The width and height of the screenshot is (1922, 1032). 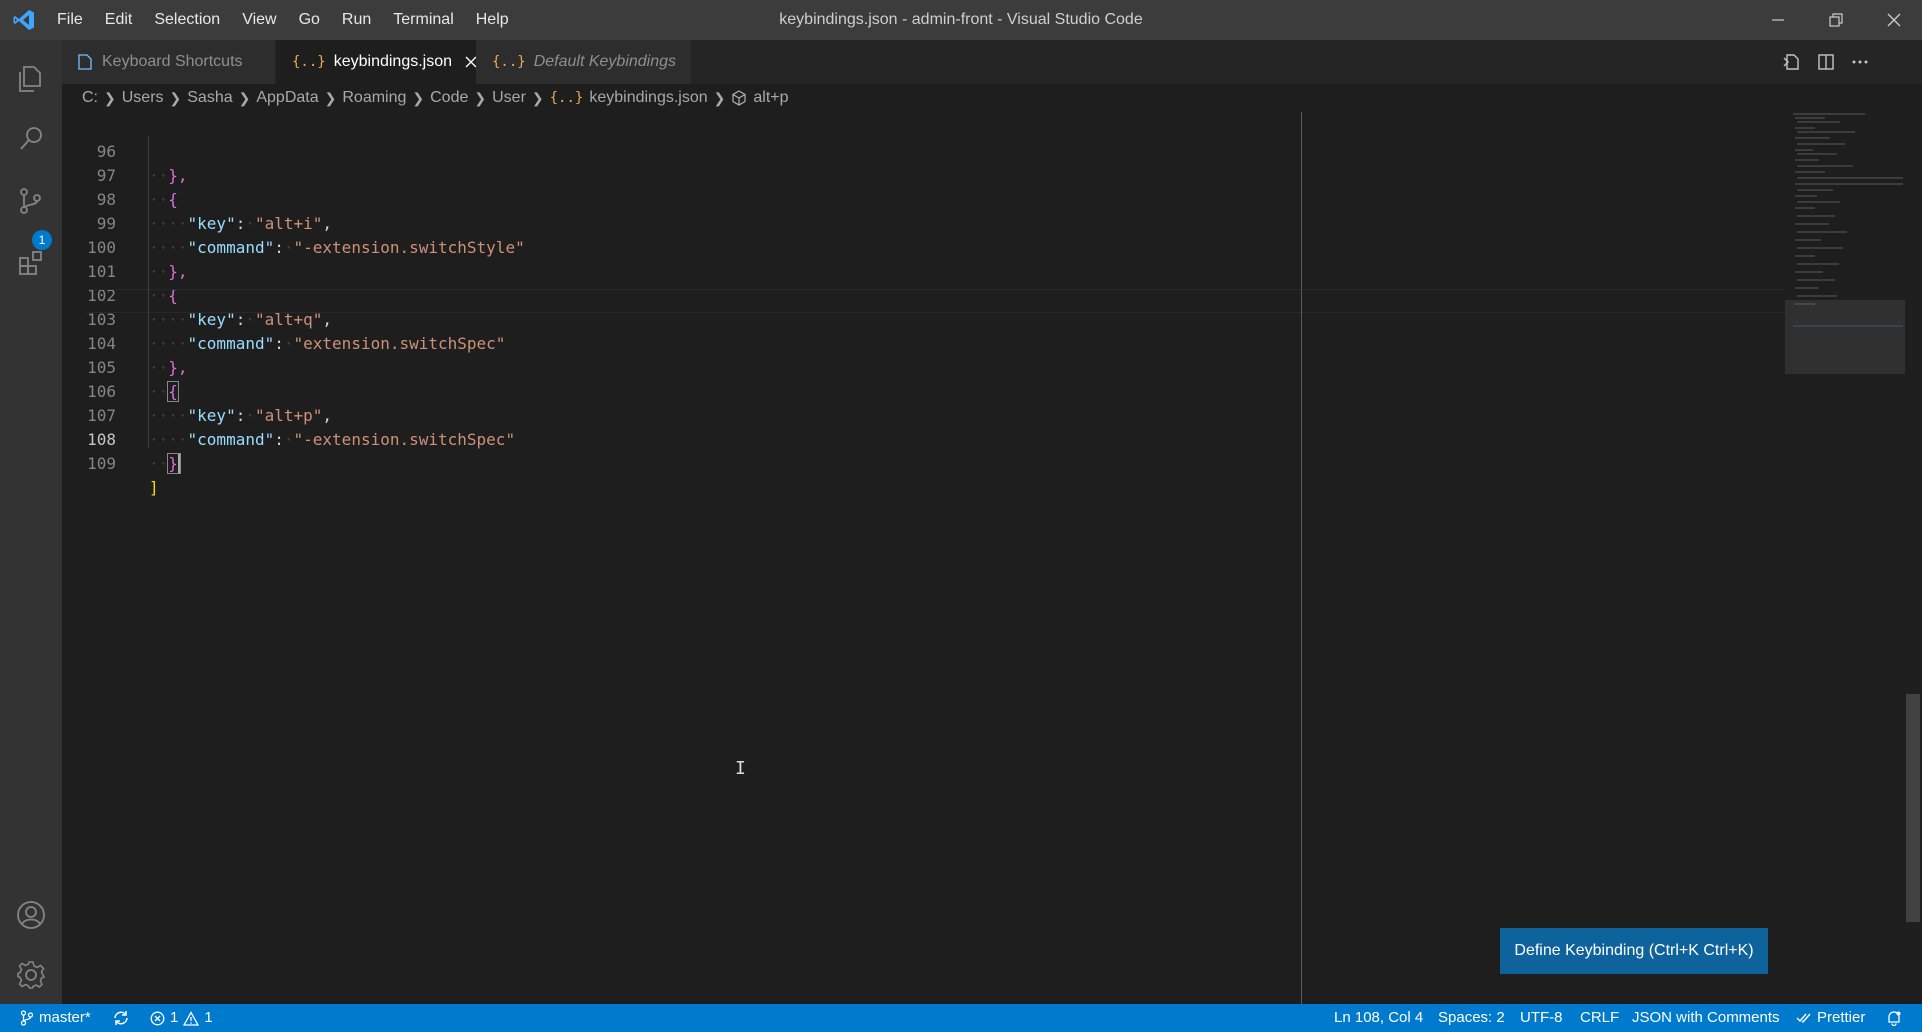 What do you see at coordinates (165, 463) in the screenshot?
I see `code-text: ··}` at bounding box center [165, 463].